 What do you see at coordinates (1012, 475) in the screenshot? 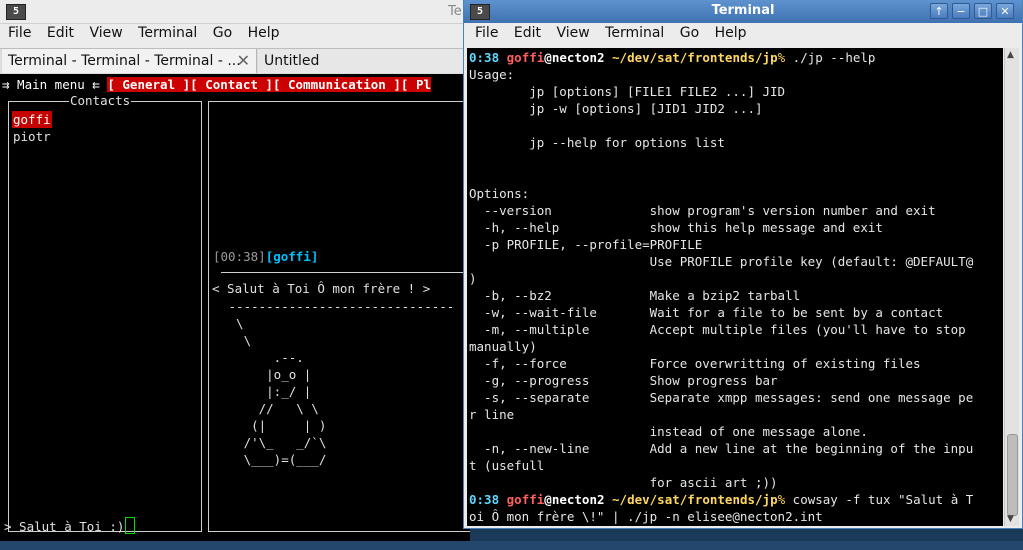
I see `scrollbar-thumb` at bounding box center [1012, 475].